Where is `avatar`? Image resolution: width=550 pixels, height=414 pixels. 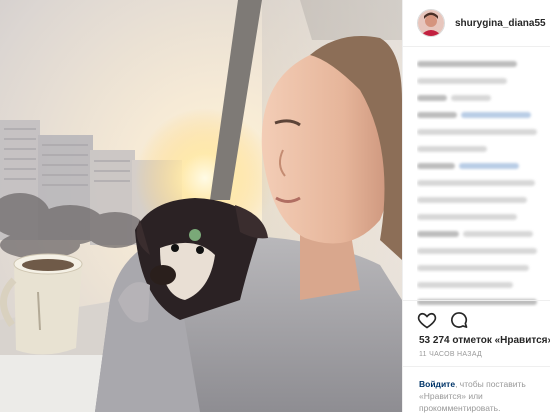
avatar is located at coordinates (431, 23).